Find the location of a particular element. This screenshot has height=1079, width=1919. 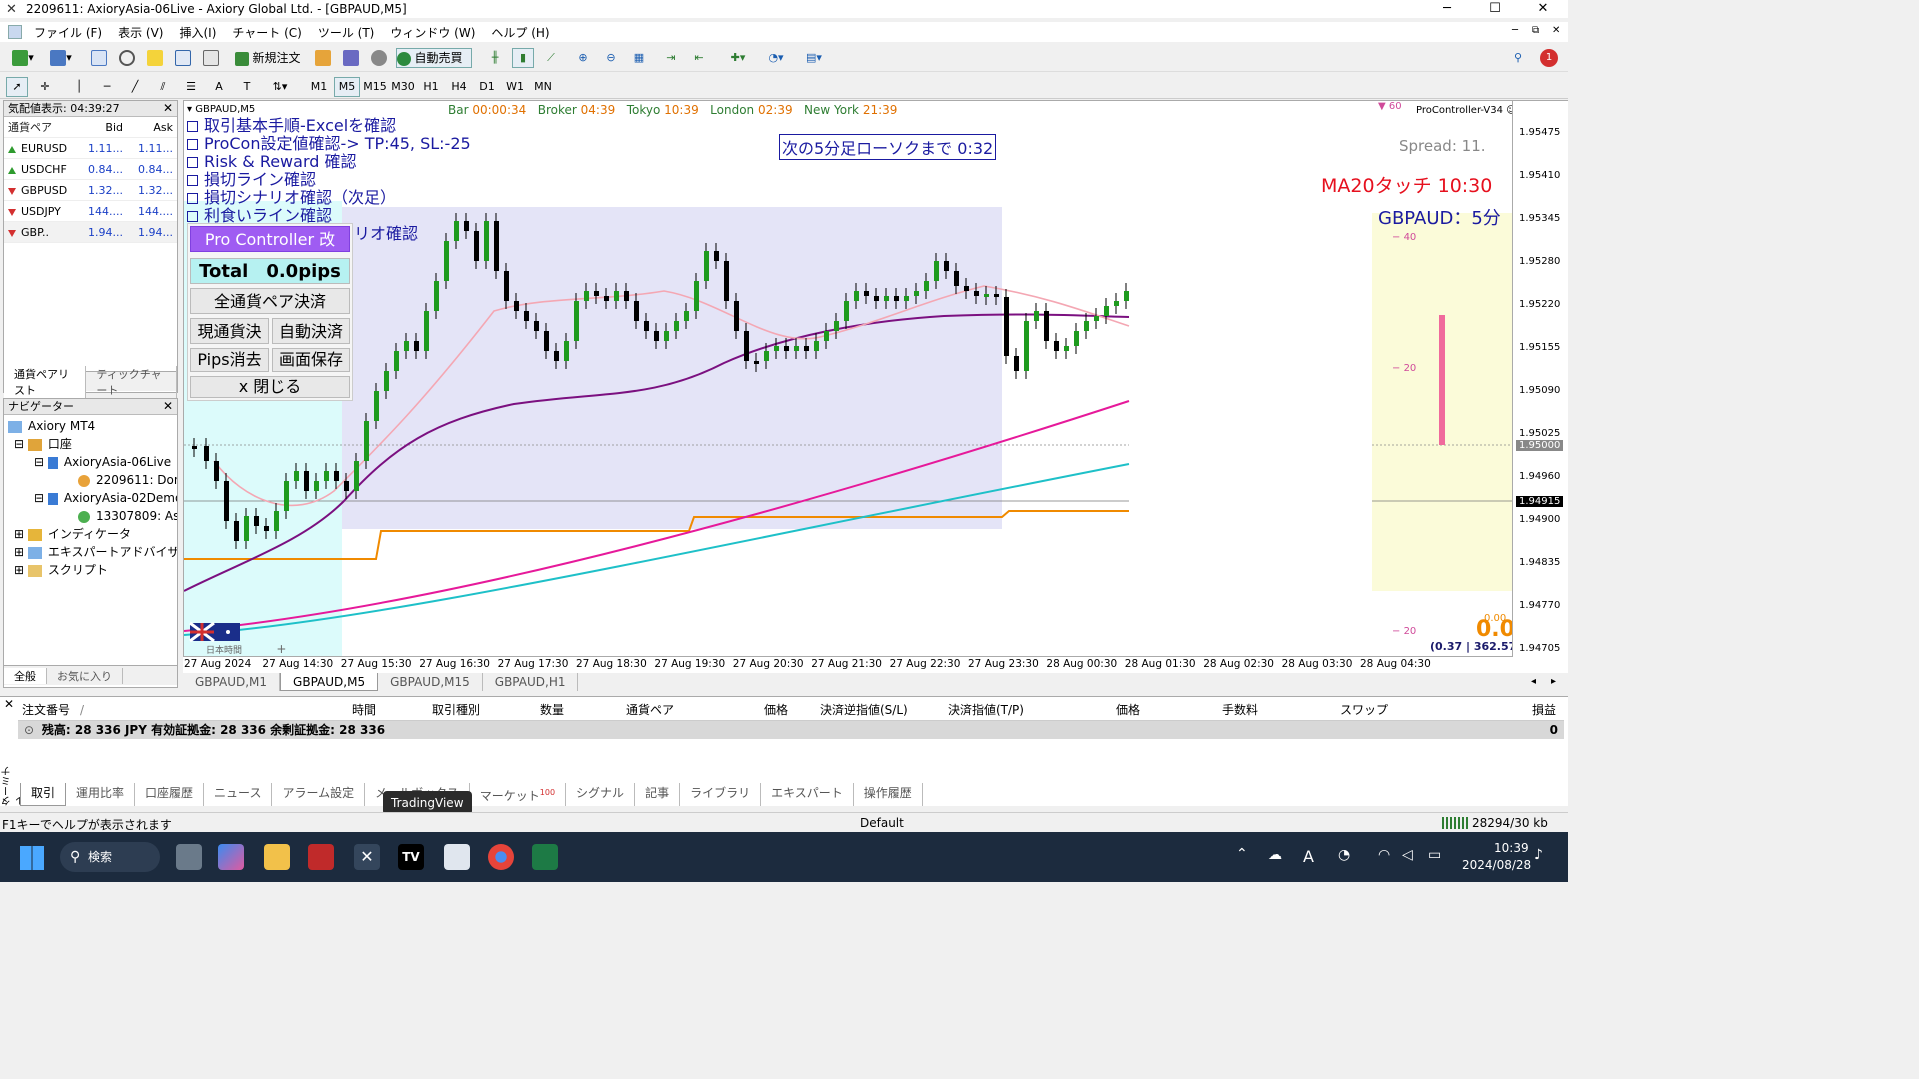

notification-bell-icon: ♪ is located at coordinates (1538, 855).